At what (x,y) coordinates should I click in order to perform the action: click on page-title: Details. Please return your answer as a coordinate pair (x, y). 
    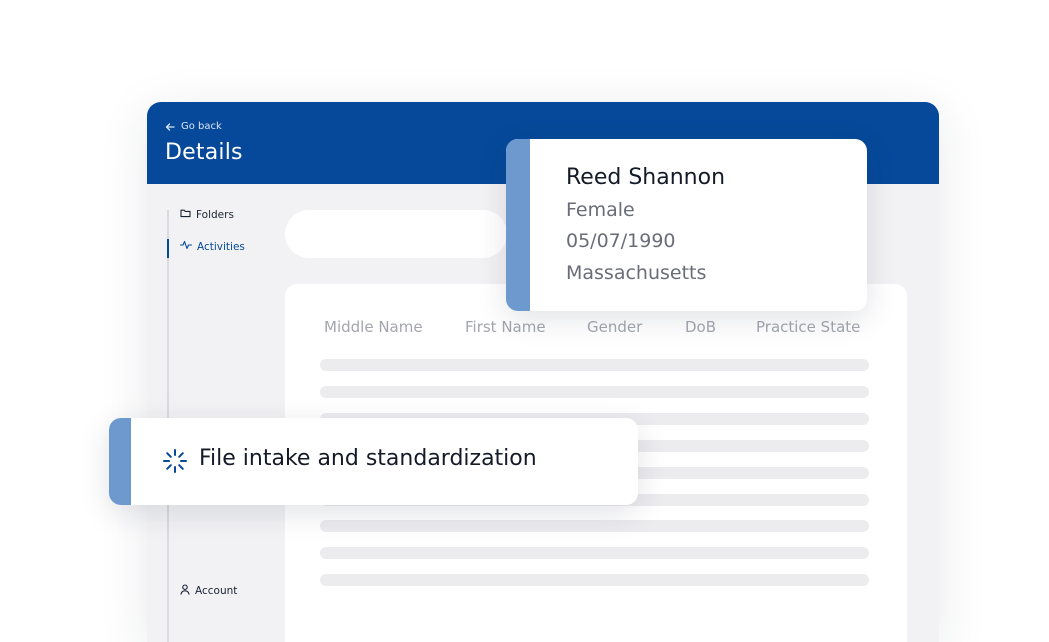
    Looking at the image, I should click on (204, 152).